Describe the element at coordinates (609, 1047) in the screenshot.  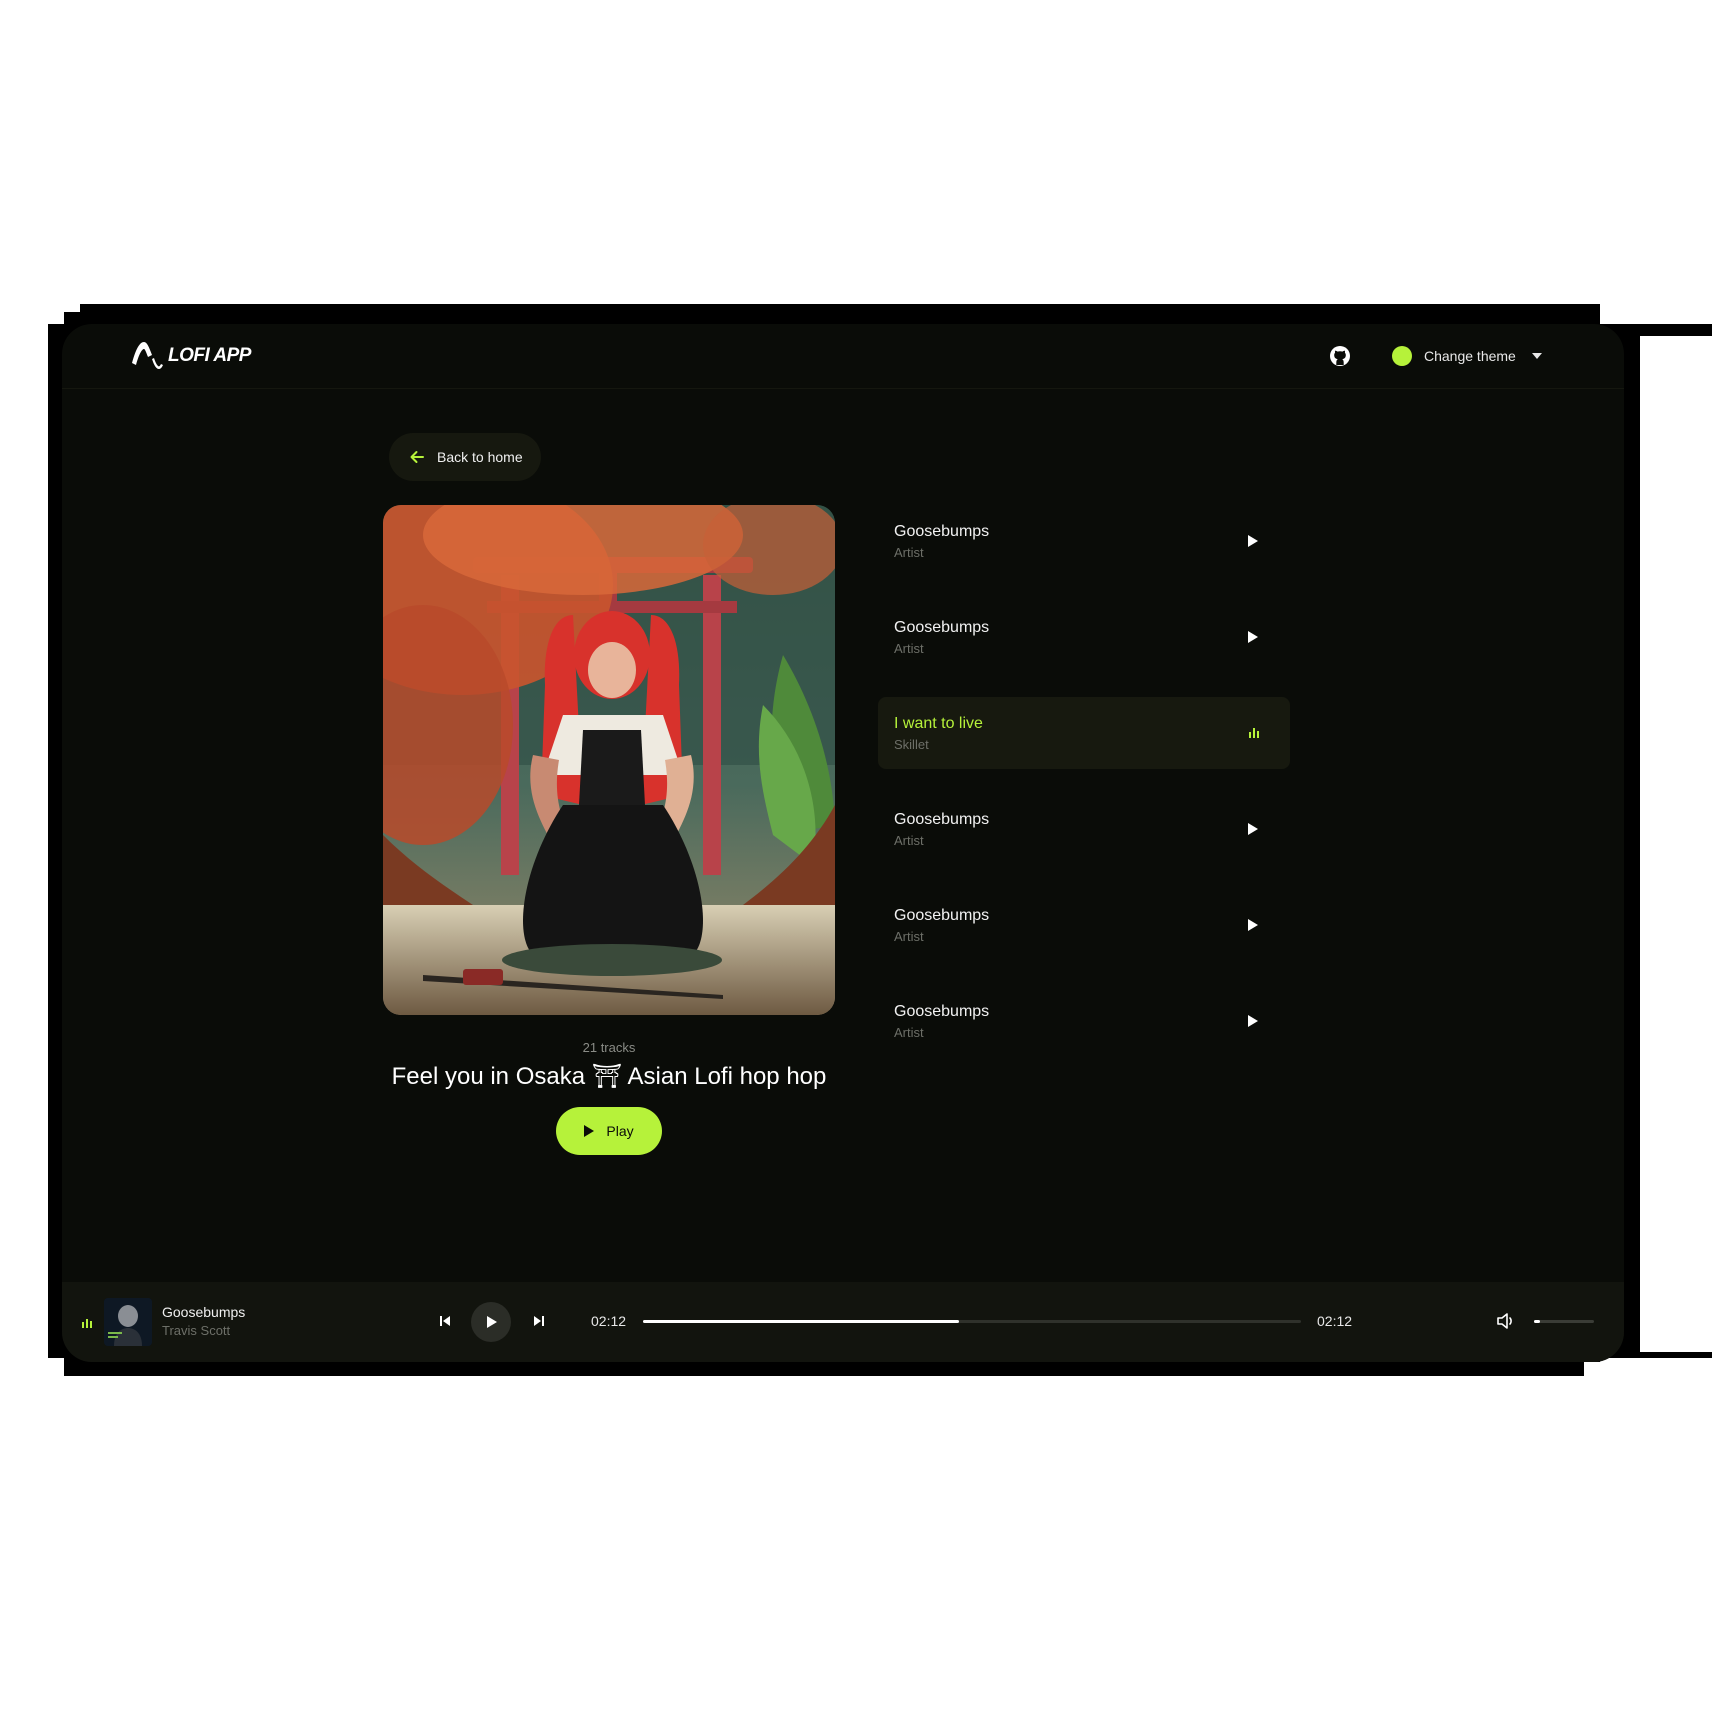
I see `tracks-count: 21 tracks` at that location.